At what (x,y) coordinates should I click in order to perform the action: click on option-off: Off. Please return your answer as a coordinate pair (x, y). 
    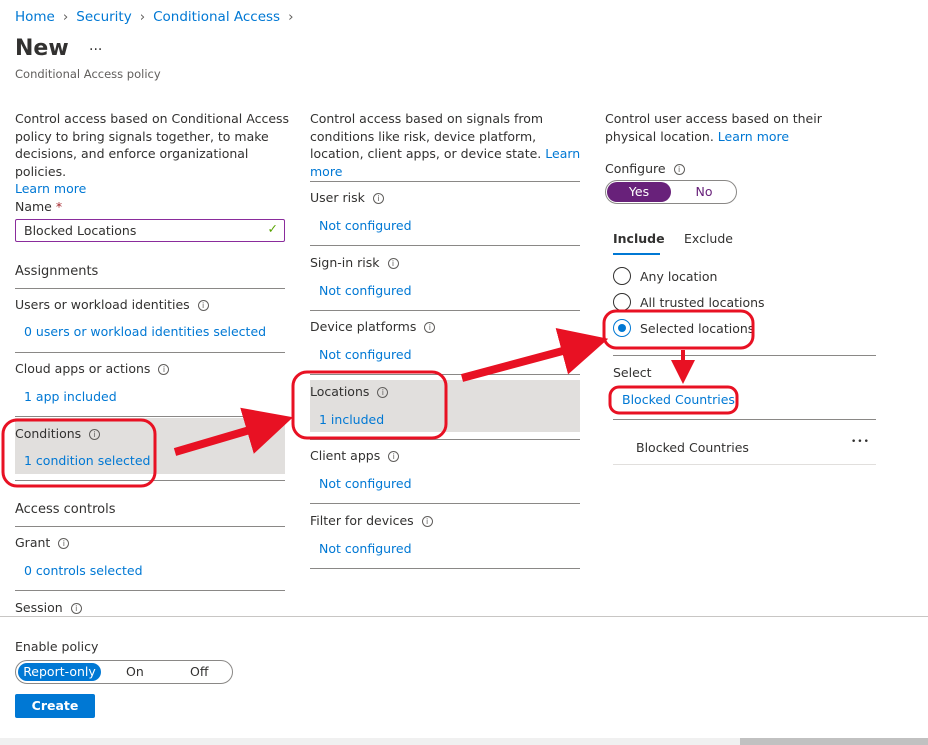
    Looking at the image, I should click on (199, 672).